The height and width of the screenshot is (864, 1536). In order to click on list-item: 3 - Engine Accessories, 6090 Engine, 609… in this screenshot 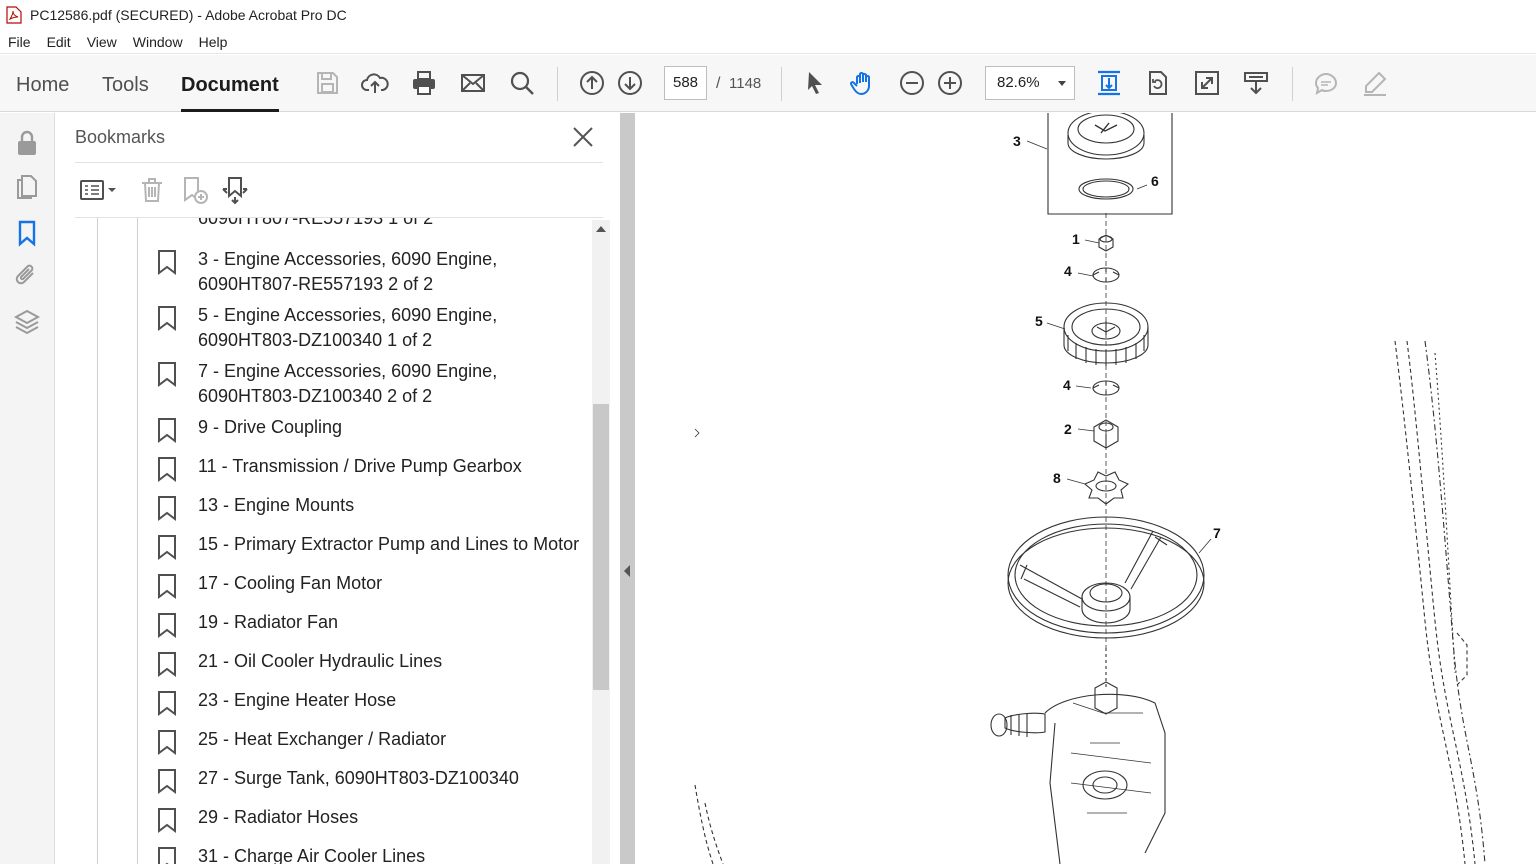, I will do `click(376, 272)`.